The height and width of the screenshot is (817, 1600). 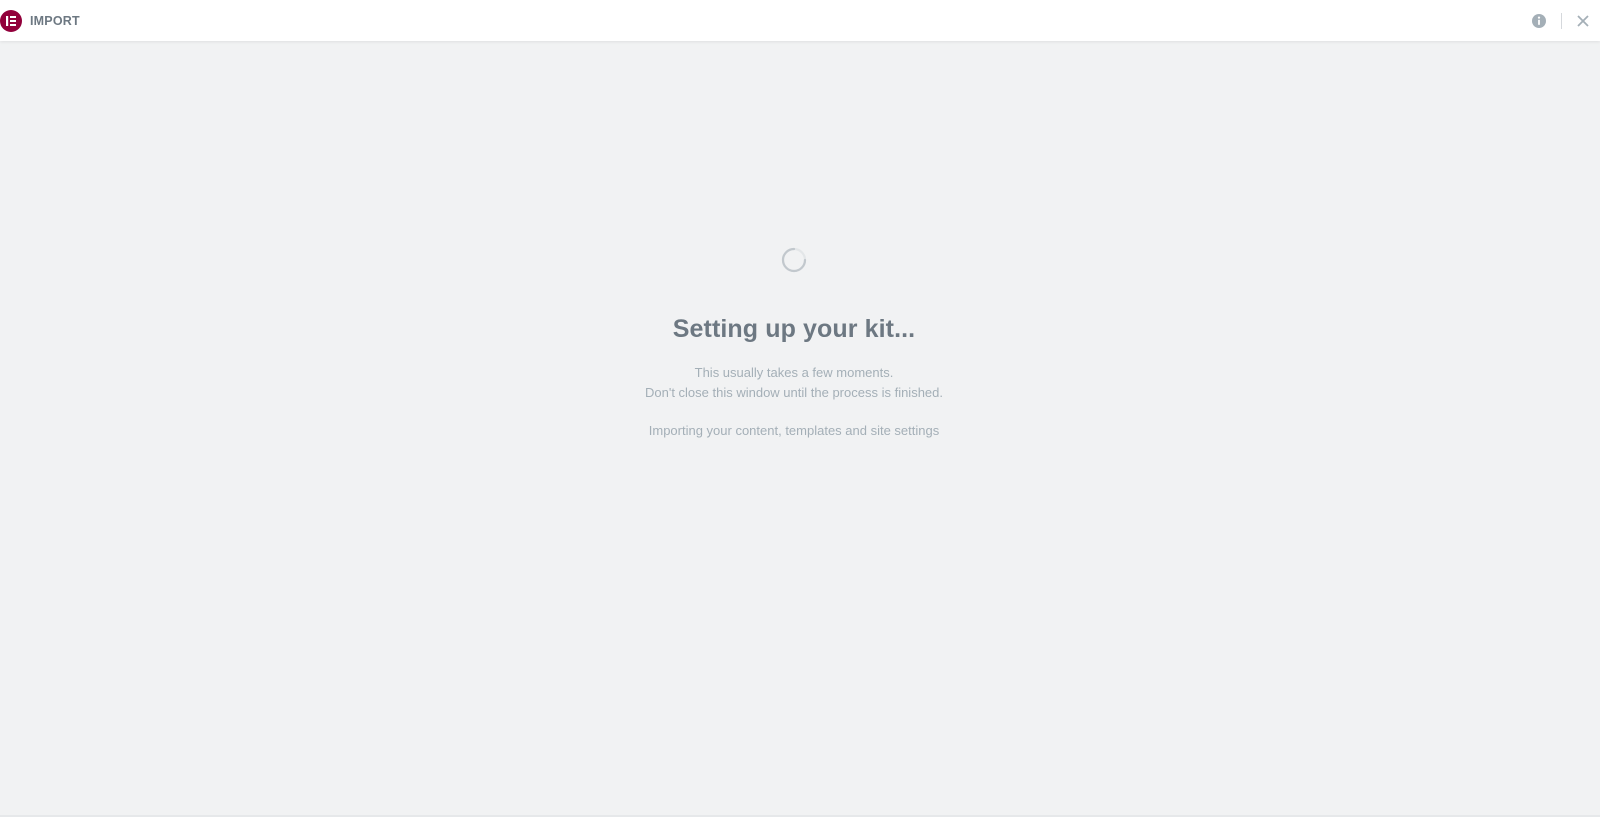 What do you see at coordinates (1561, 20) in the screenshot?
I see `header-divider` at bounding box center [1561, 20].